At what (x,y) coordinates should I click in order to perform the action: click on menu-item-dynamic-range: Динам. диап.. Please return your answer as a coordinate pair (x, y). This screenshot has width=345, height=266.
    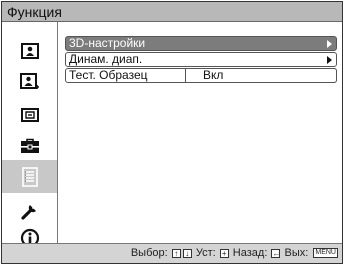
    Looking at the image, I should click on (201, 59).